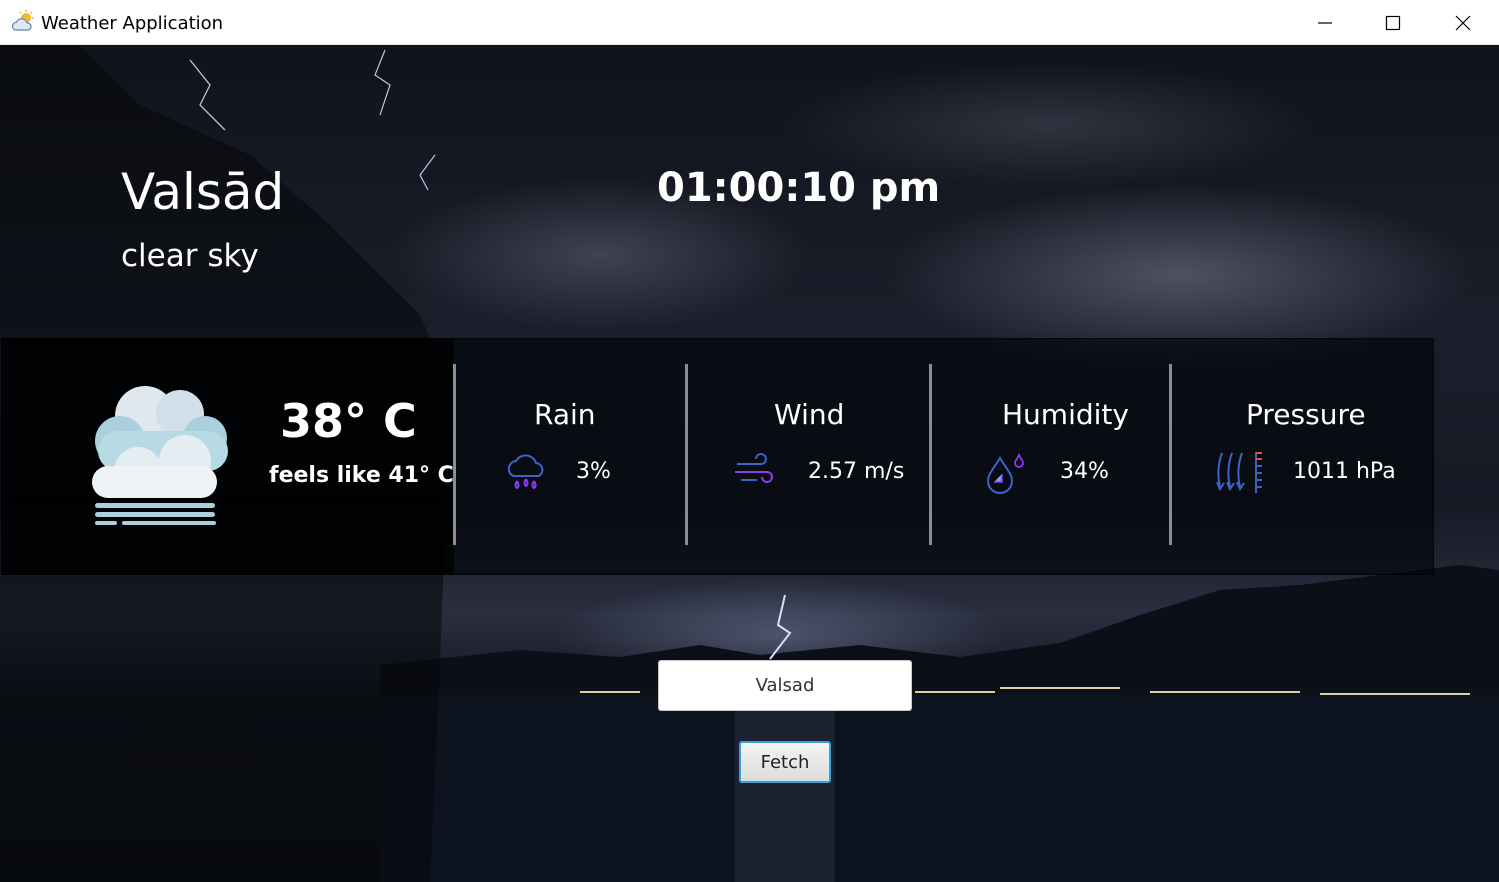 This screenshot has height=882, width=1499. I want to click on humidity-value: 34%, so click(1084, 471).